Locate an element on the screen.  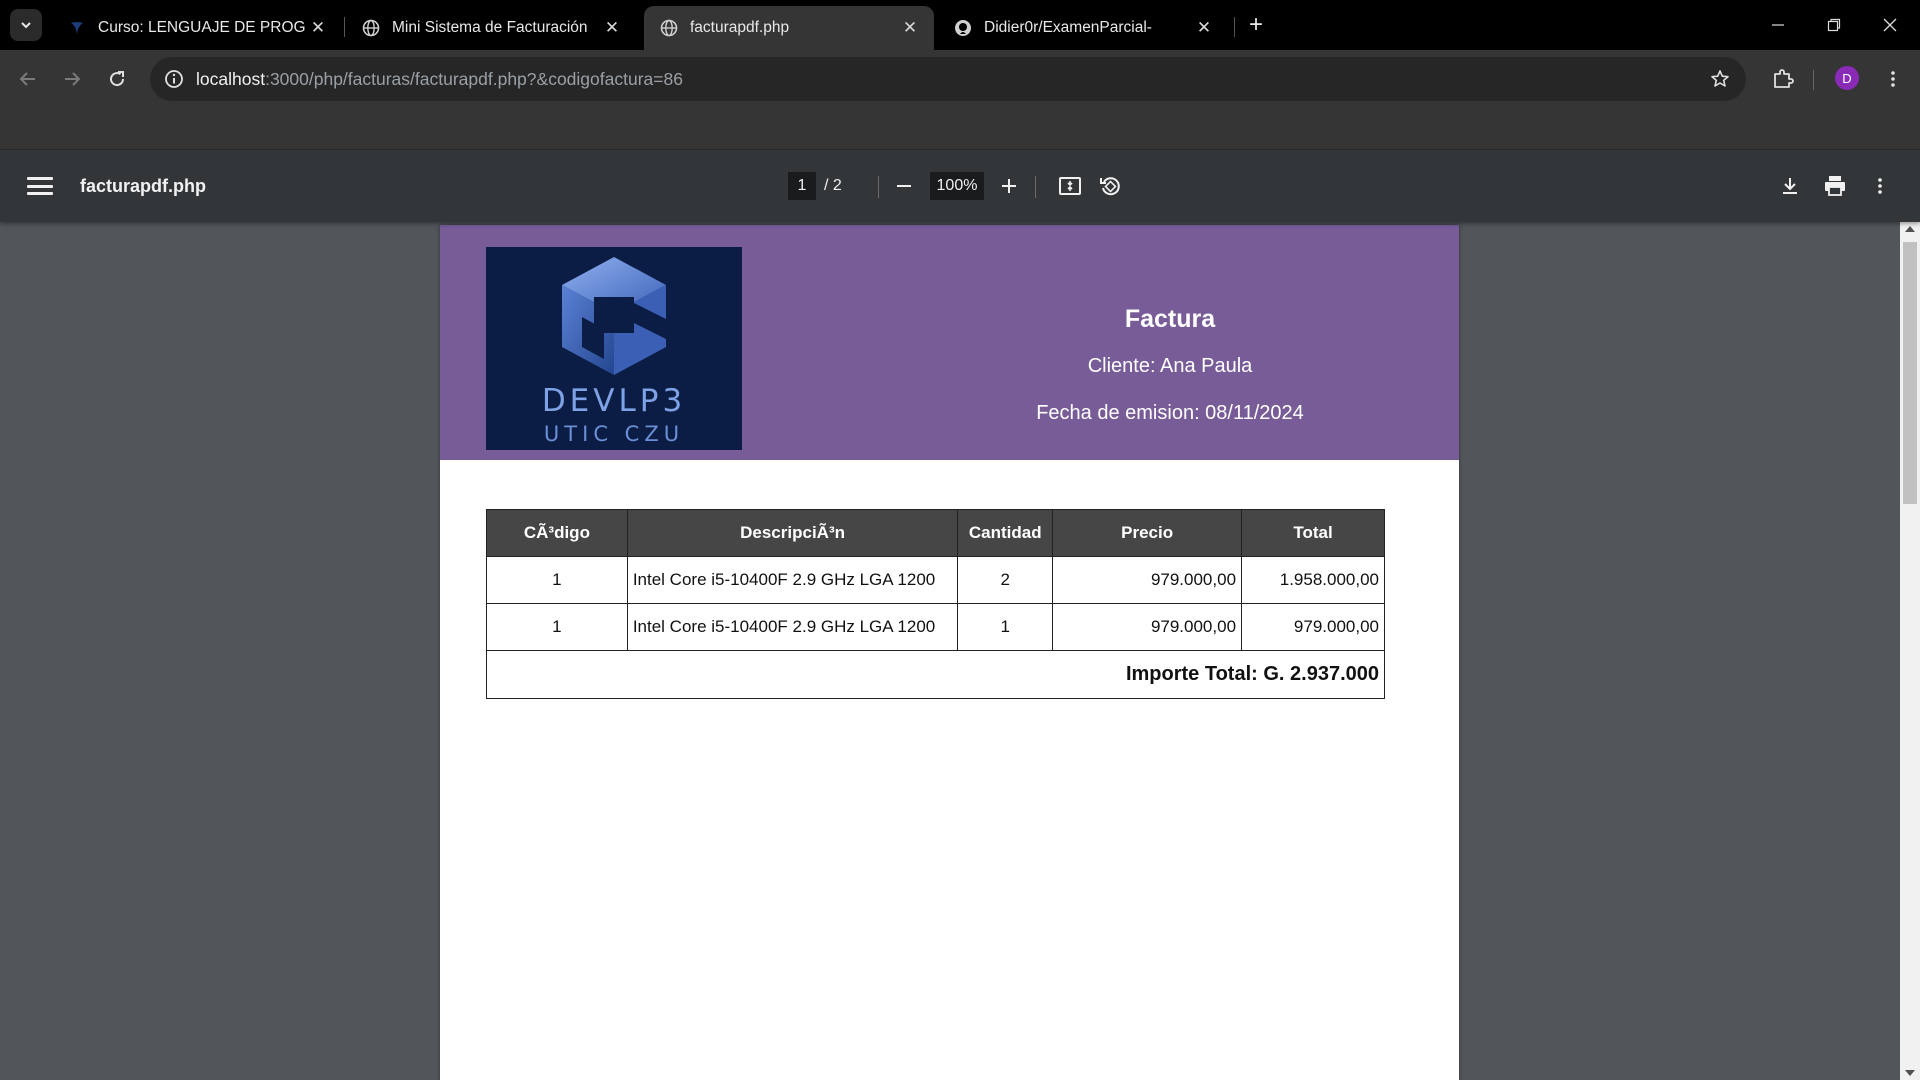
column-header-codigo: CÃ³digo is located at coordinates (557, 533).